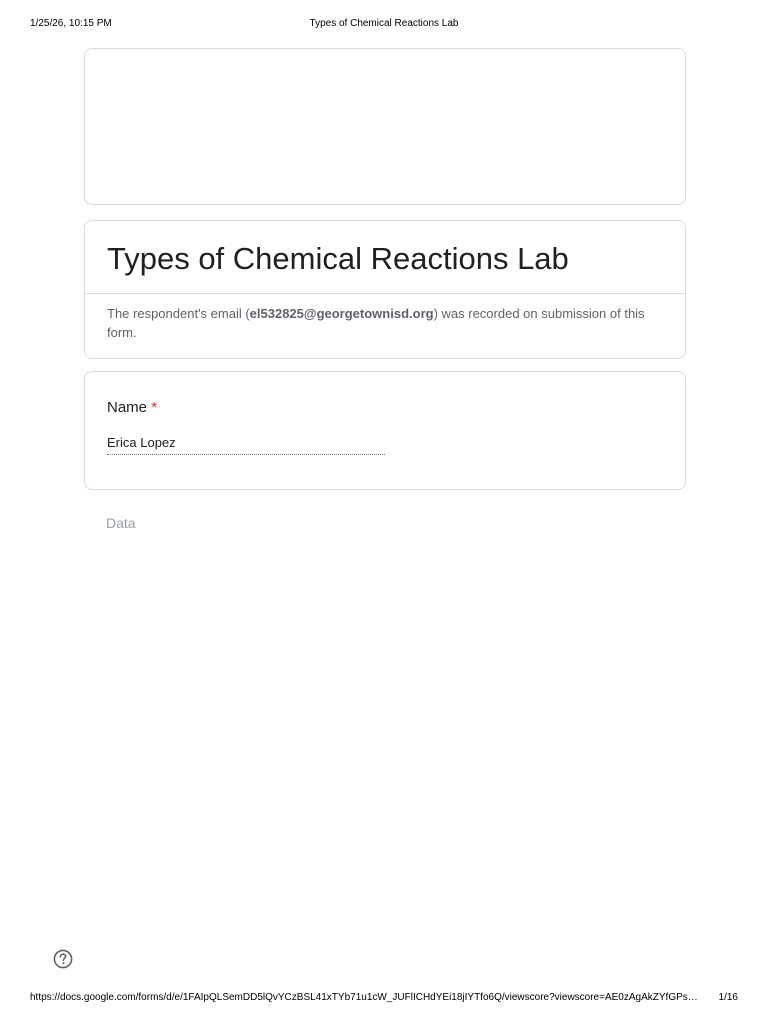  Describe the element at coordinates (385, 408) in the screenshot. I see `question-title: Name *` at that location.